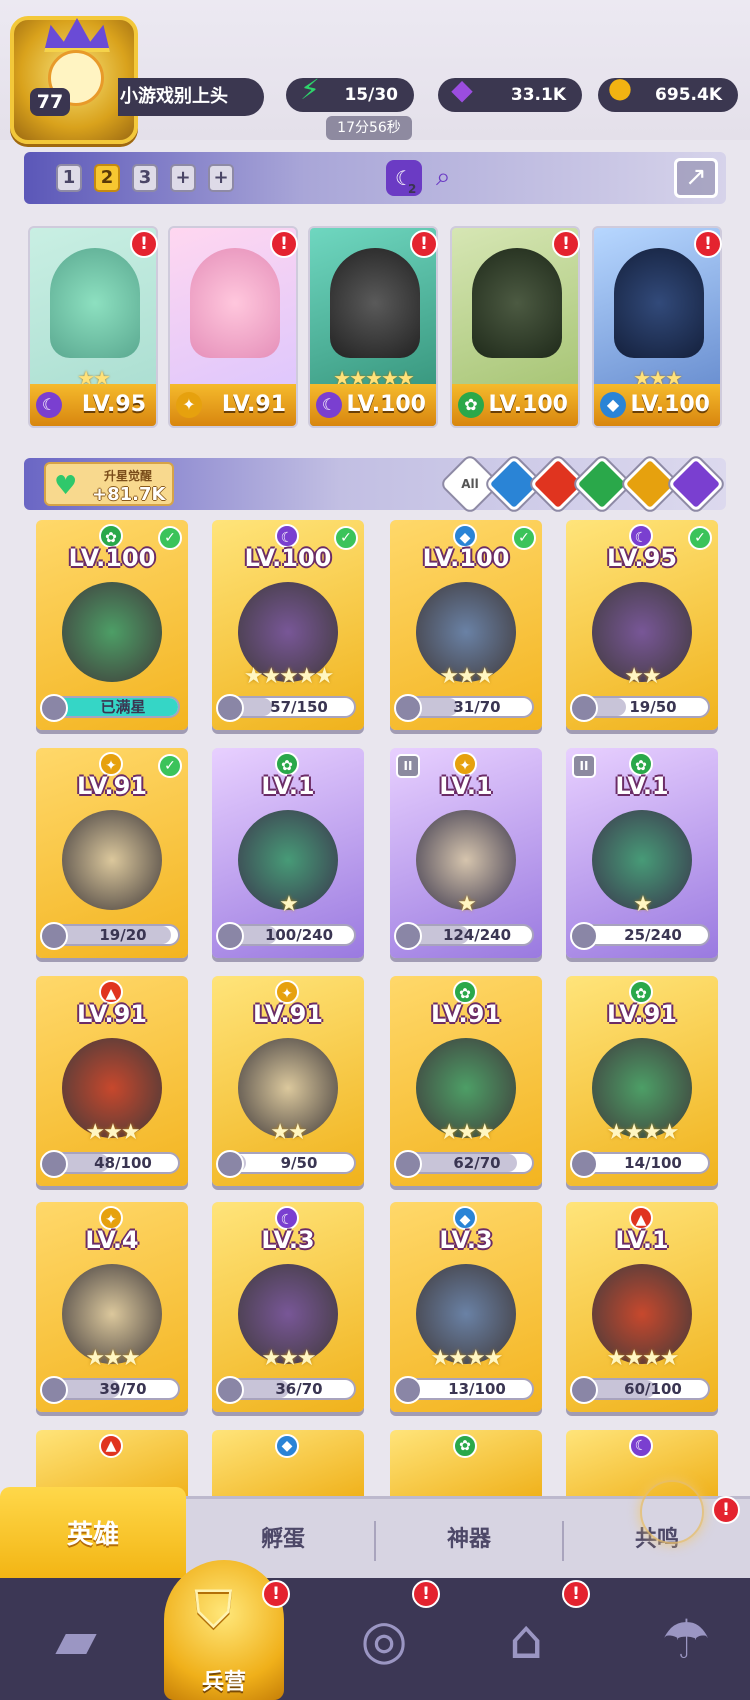  Describe the element at coordinates (477, 935) in the screenshot. I see `progress-text: 124/240` at that location.